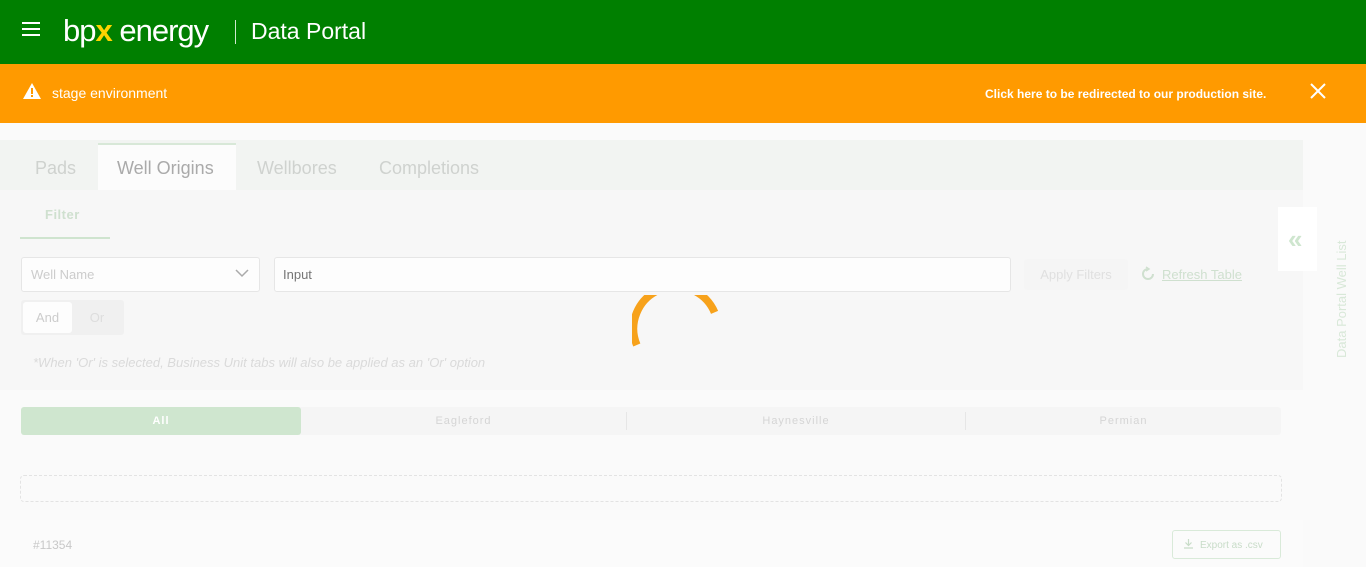 The image size is (1366, 567). I want to click on or-option: Or, so click(97, 317).